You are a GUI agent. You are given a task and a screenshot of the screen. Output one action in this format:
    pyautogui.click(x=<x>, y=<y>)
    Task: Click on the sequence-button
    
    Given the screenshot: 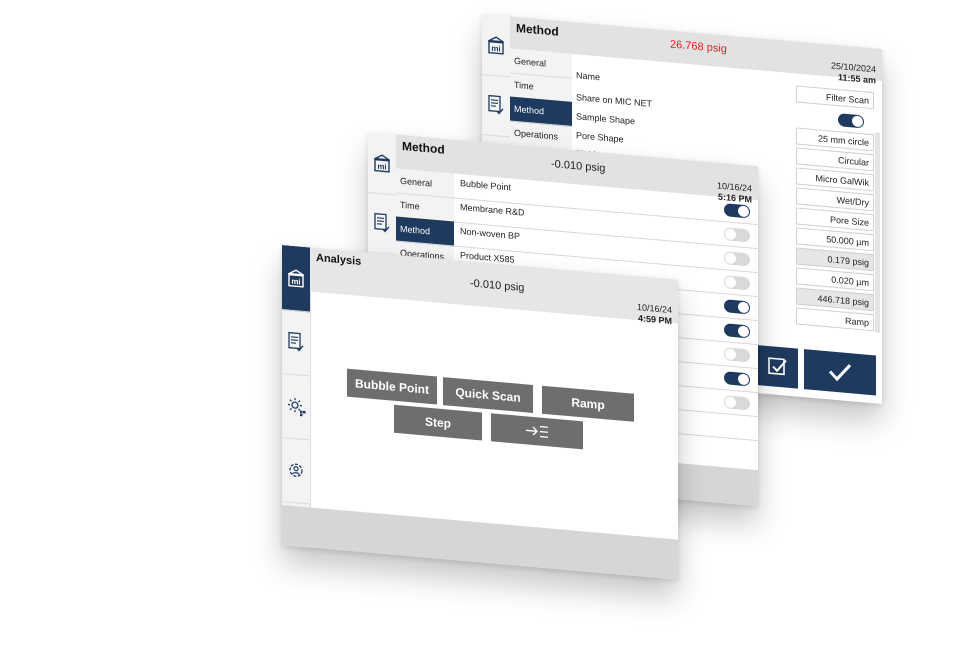 What is the action you would take?
    pyautogui.click(x=537, y=431)
    